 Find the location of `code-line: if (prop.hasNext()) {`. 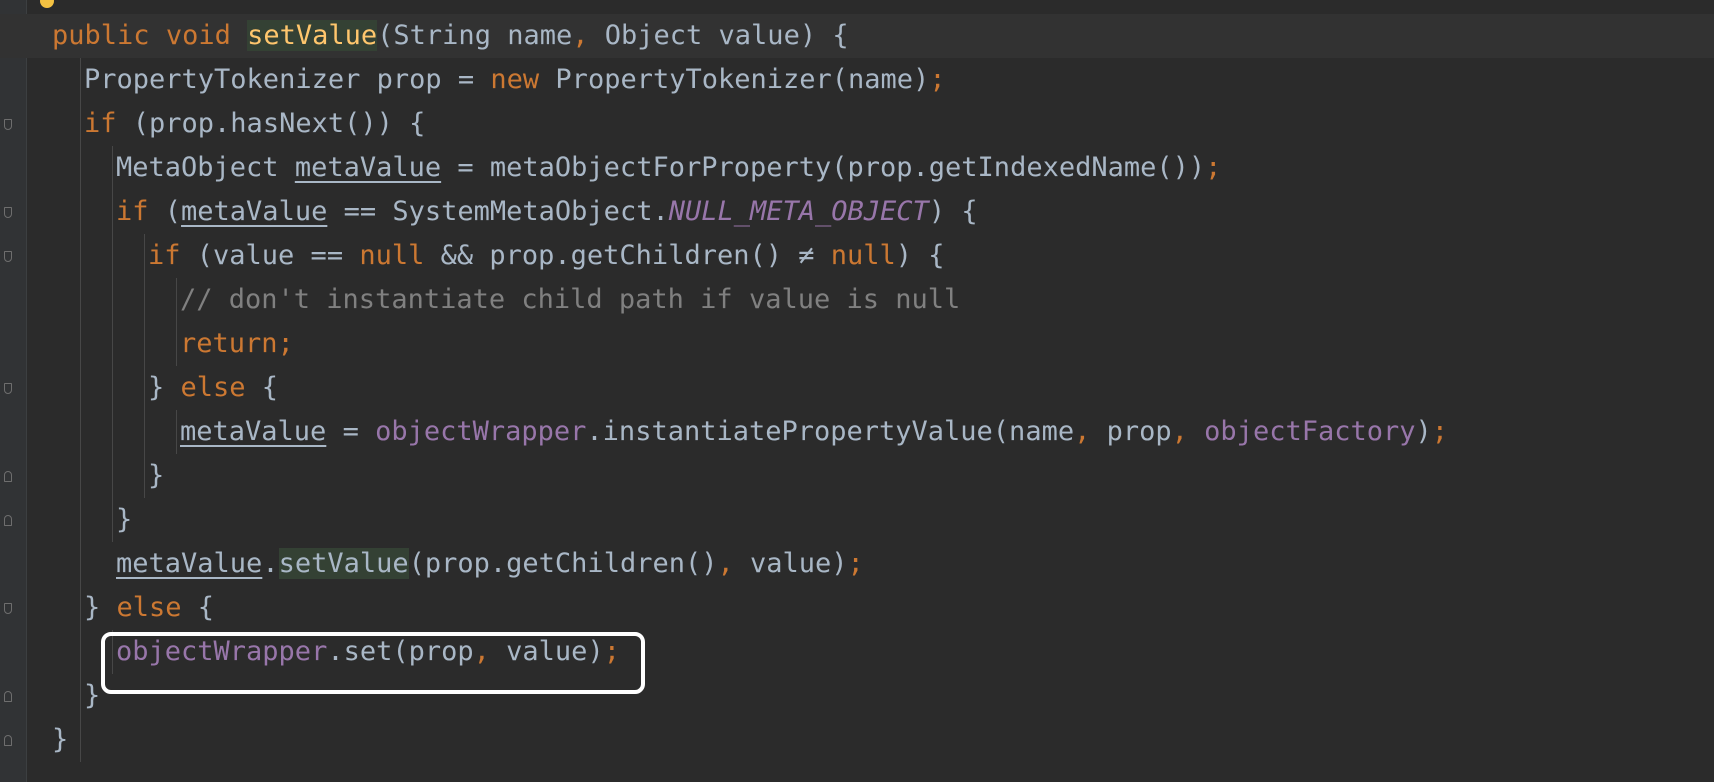

code-line: if (prop.hasNext()) { is located at coordinates (212, 124).